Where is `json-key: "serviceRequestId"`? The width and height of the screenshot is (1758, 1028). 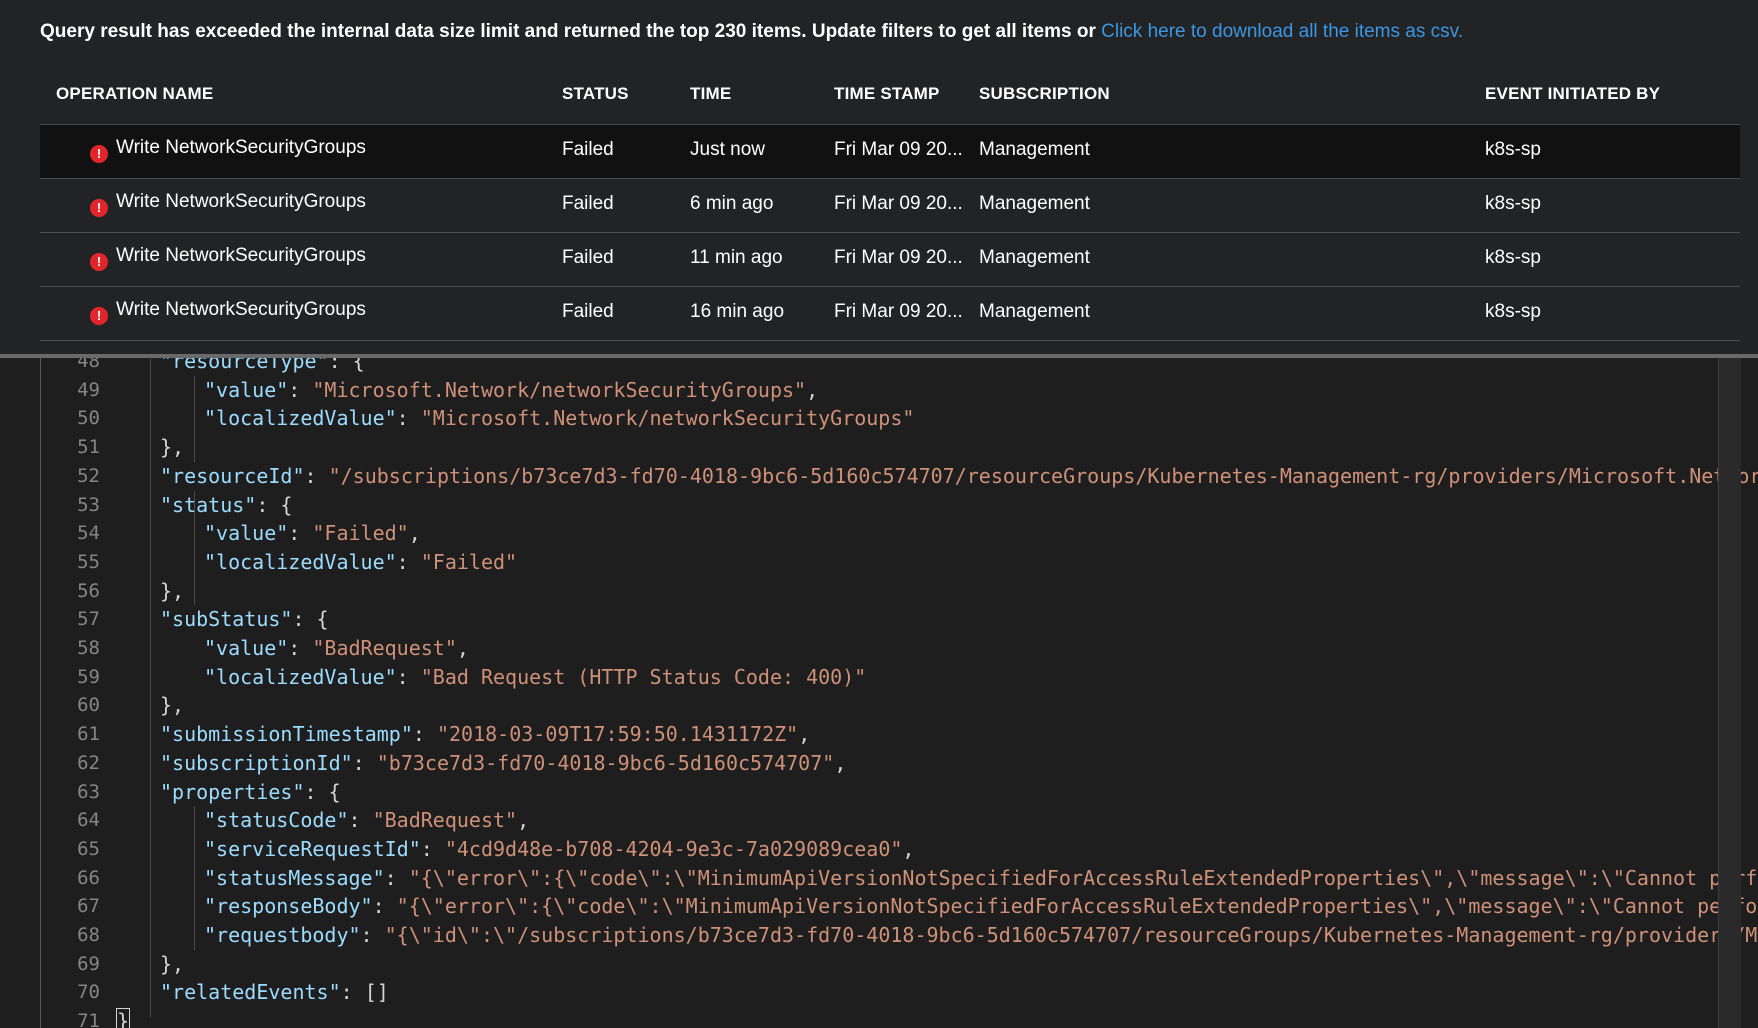
json-key: "serviceRequestId" is located at coordinates (312, 848).